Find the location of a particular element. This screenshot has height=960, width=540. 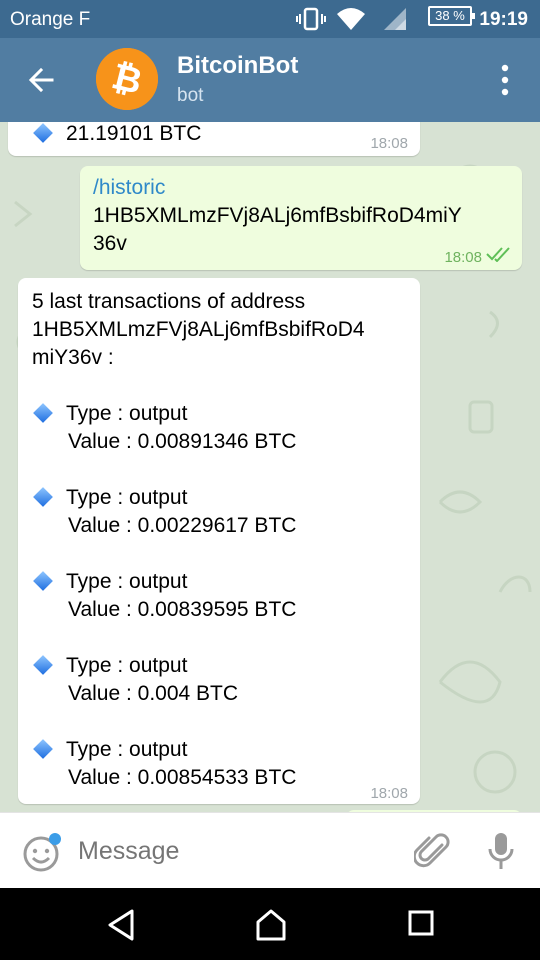

paperclip-icon is located at coordinates (431, 850).